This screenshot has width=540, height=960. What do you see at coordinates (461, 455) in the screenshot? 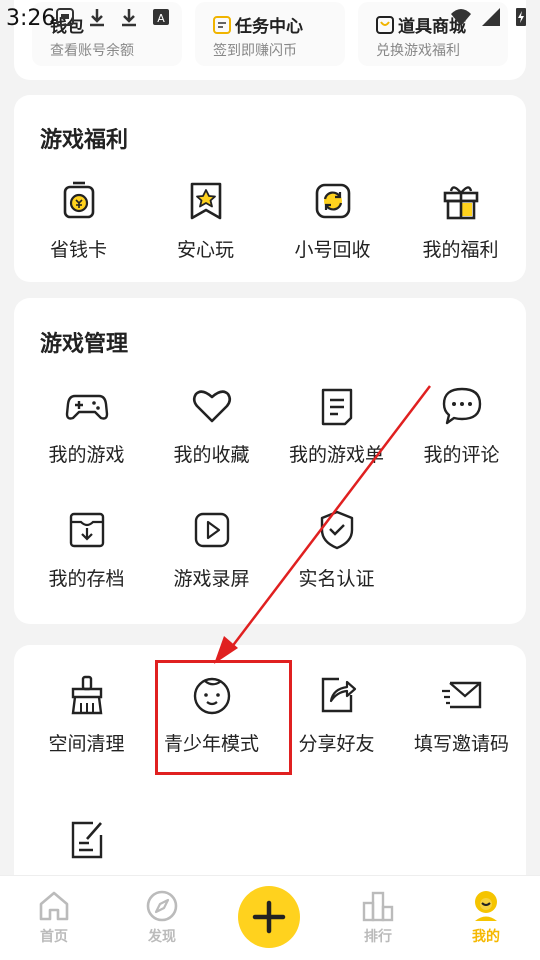
I see `item-label: 我的评论` at bounding box center [461, 455].